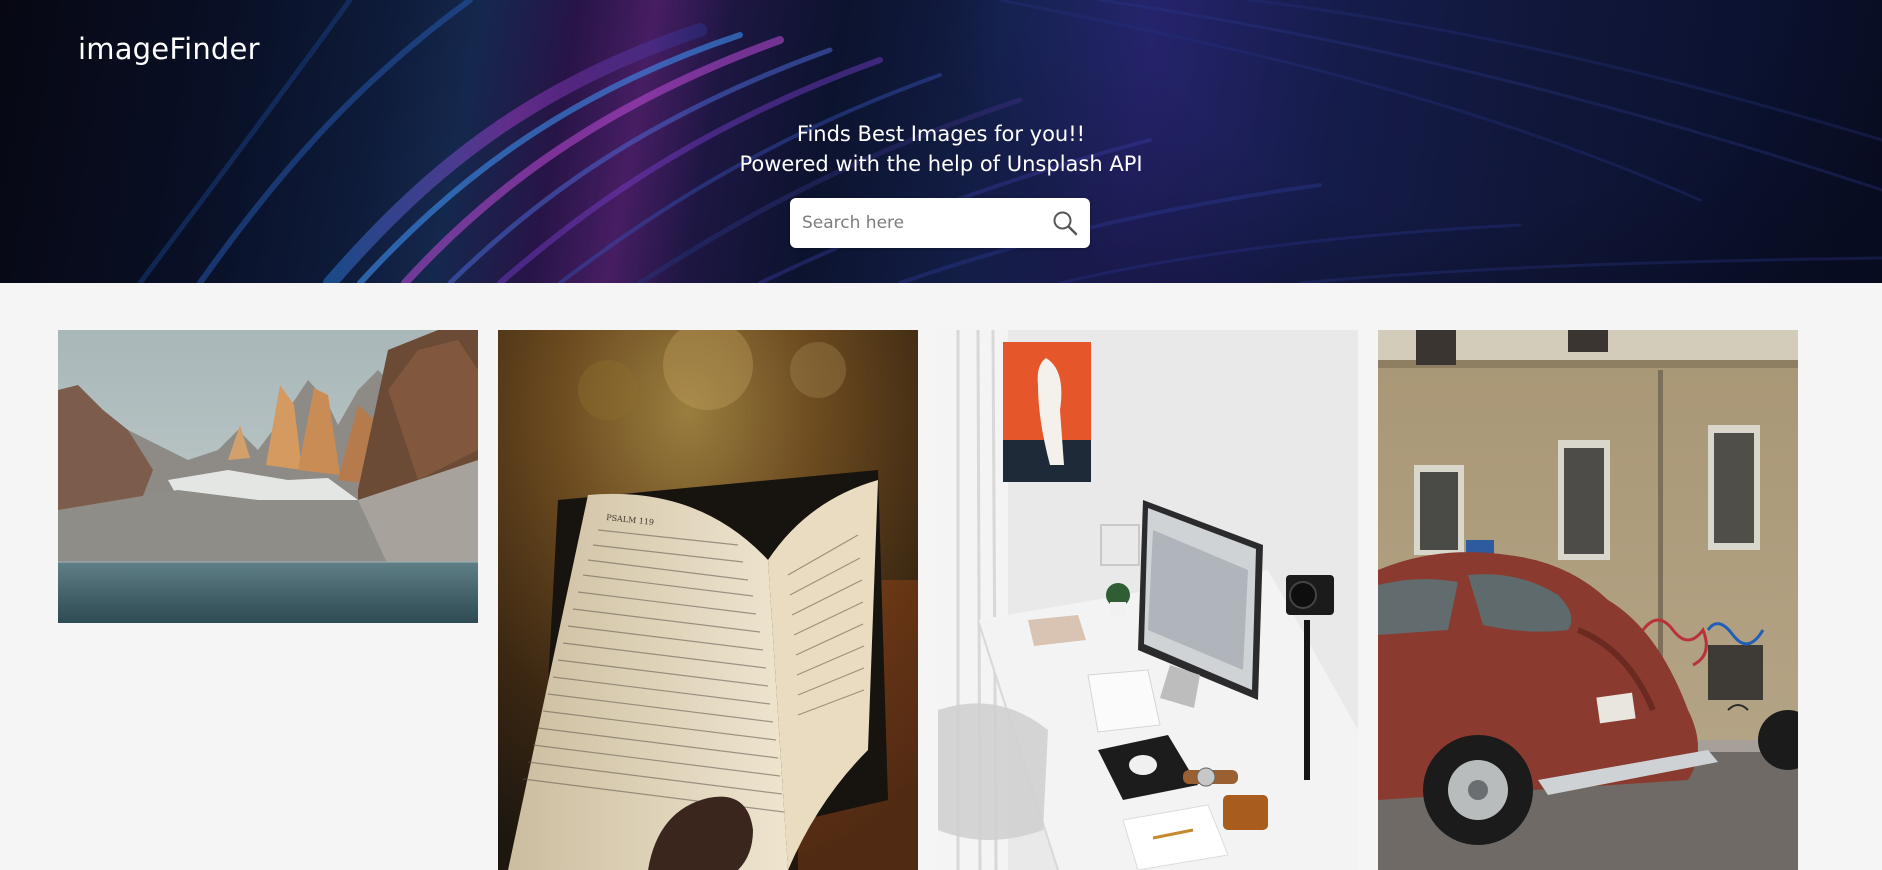 The width and height of the screenshot is (1882, 870). I want to click on search-input, so click(910, 223).